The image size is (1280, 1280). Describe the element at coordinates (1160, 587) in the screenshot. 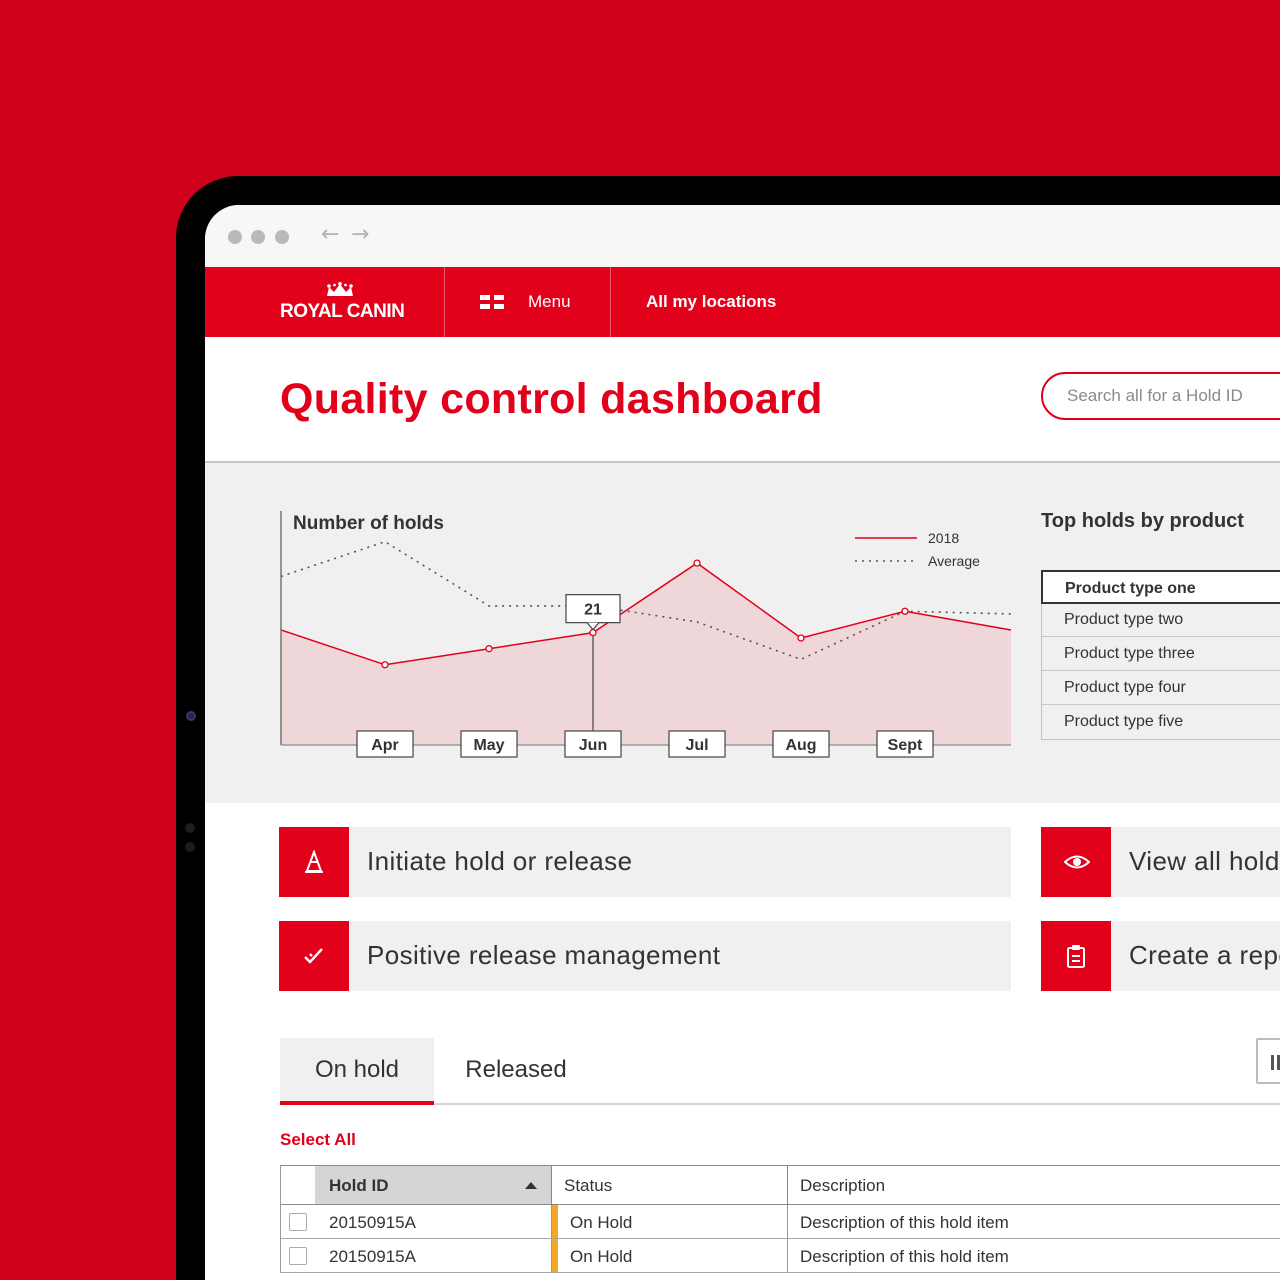

I see `product-list-item: Product type one` at that location.